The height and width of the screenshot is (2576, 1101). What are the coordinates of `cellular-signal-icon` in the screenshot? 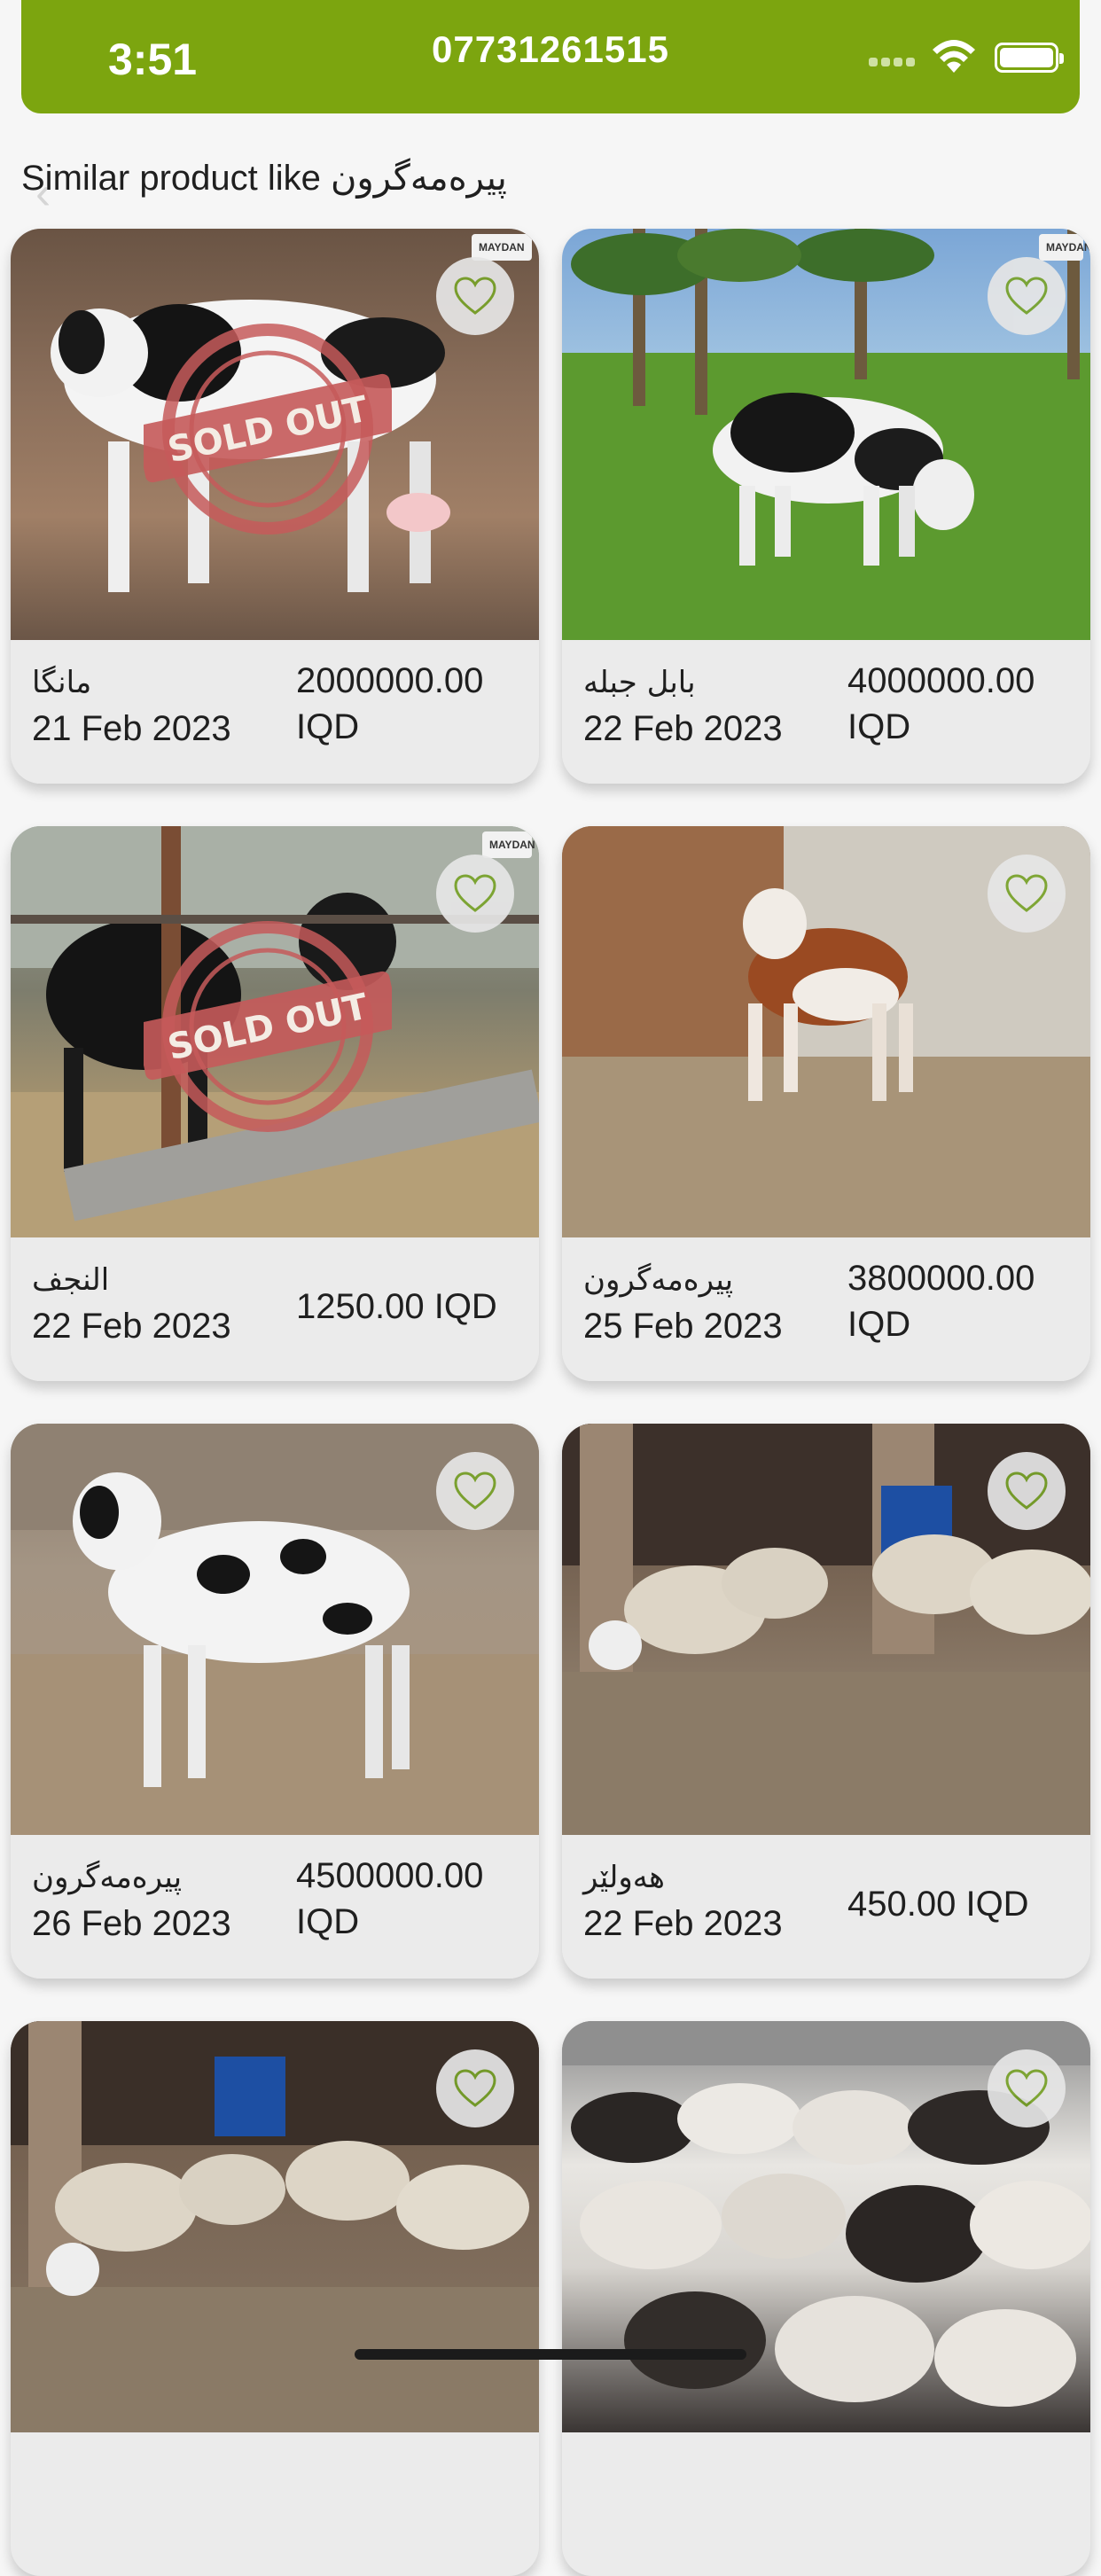 It's located at (894, 61).